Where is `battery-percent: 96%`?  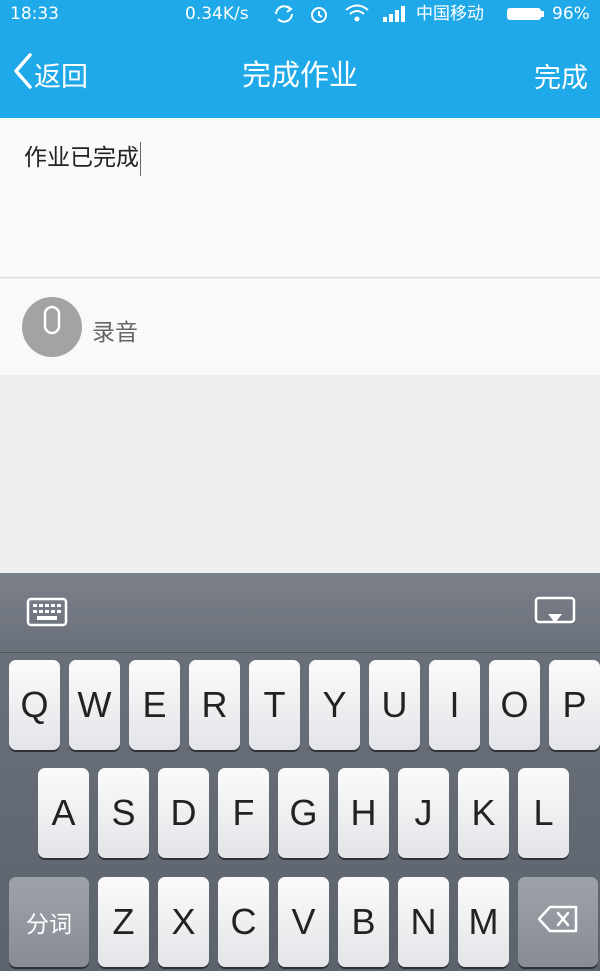 battery-percent: 96% is located at coordinates (571, 14).